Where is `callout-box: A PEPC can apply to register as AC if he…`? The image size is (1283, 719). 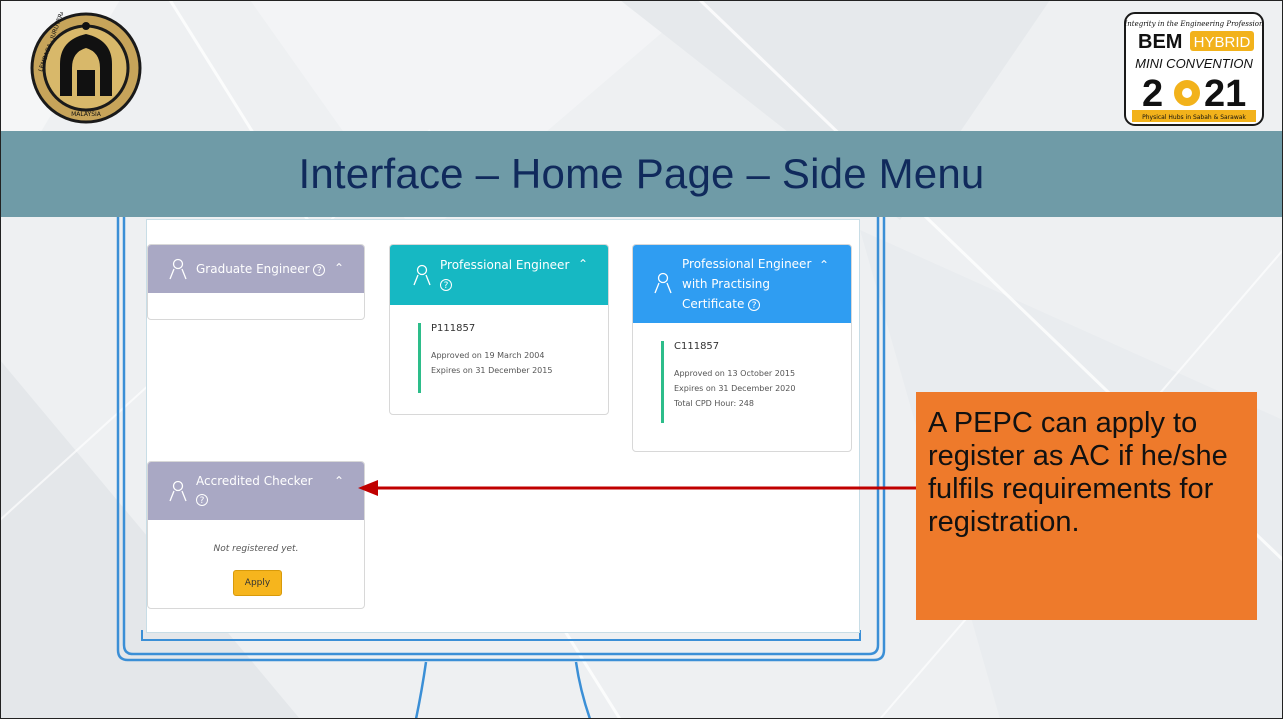
callout-box: A PEPC can apply to register as AC if he… is located at coordinates (1086, 506).